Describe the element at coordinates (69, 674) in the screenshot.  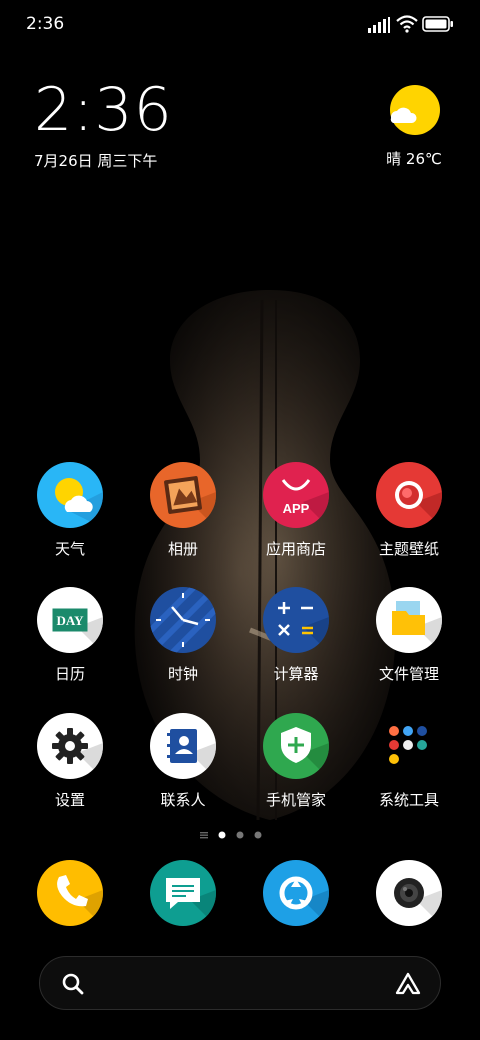
I see `app-label: 日历` at that location.